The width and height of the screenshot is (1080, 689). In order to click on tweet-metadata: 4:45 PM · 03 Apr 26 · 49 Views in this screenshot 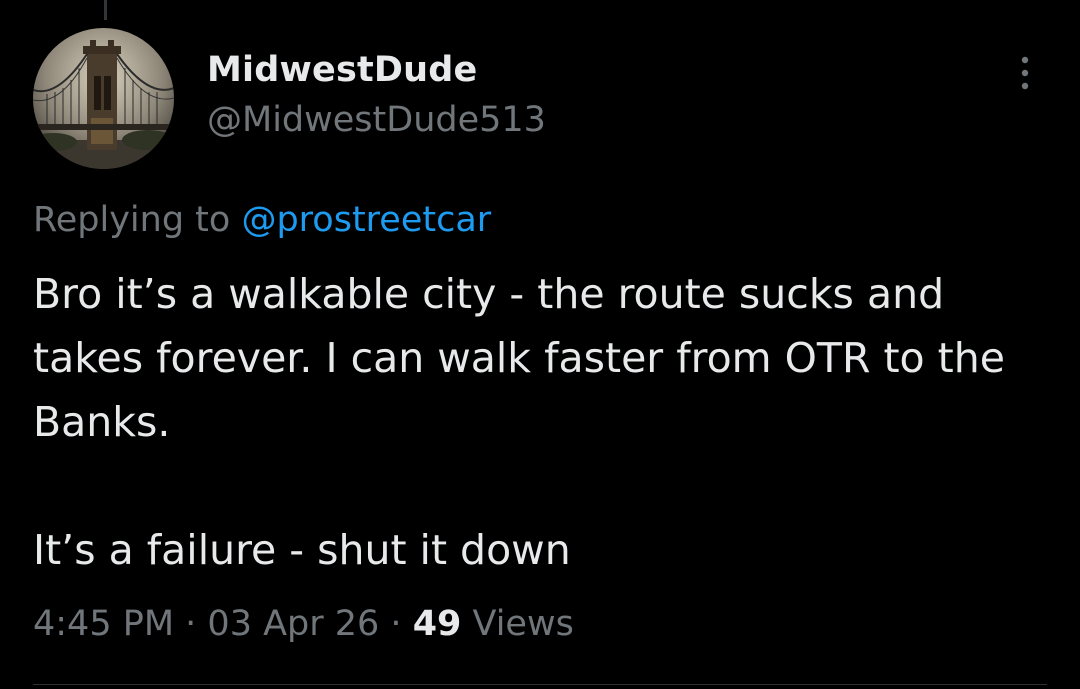, I will do `click(303, 624)`.